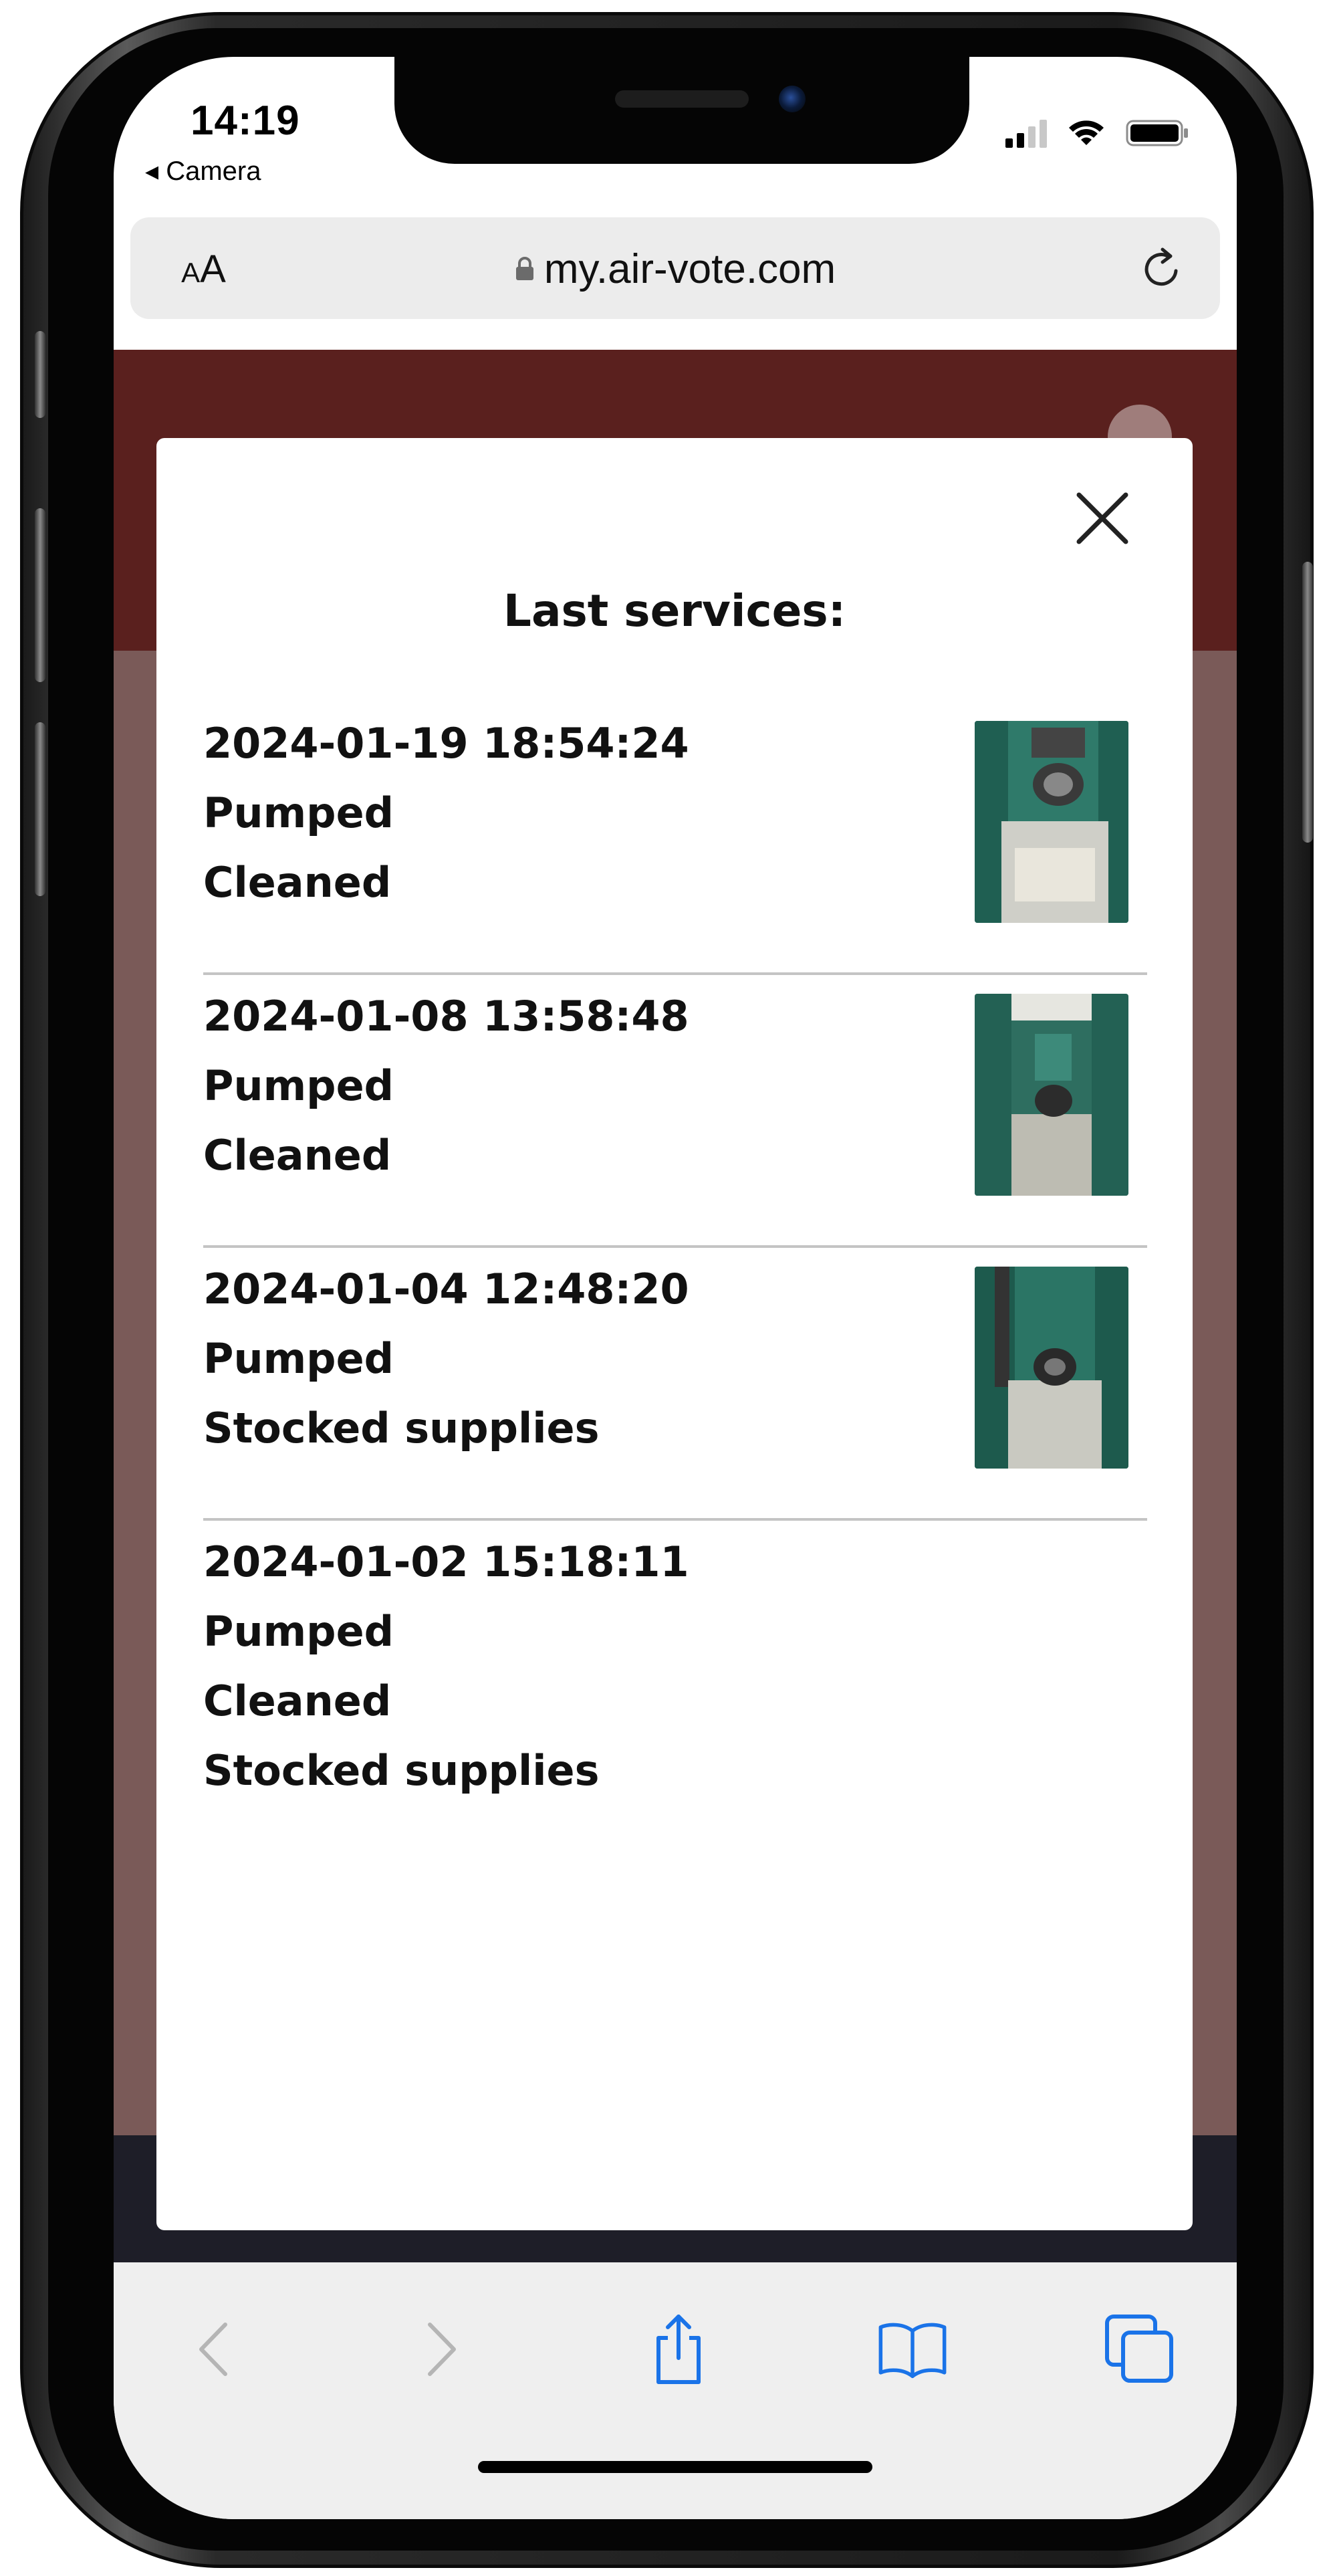 This screenshot has width=1333, height=2576. What do you see at coordinates (675, 838) in the screenshot?
I see `service-entry: 2024-01-19 18:54:24 Pumped Cleaned` at bounding box center [675, 838].